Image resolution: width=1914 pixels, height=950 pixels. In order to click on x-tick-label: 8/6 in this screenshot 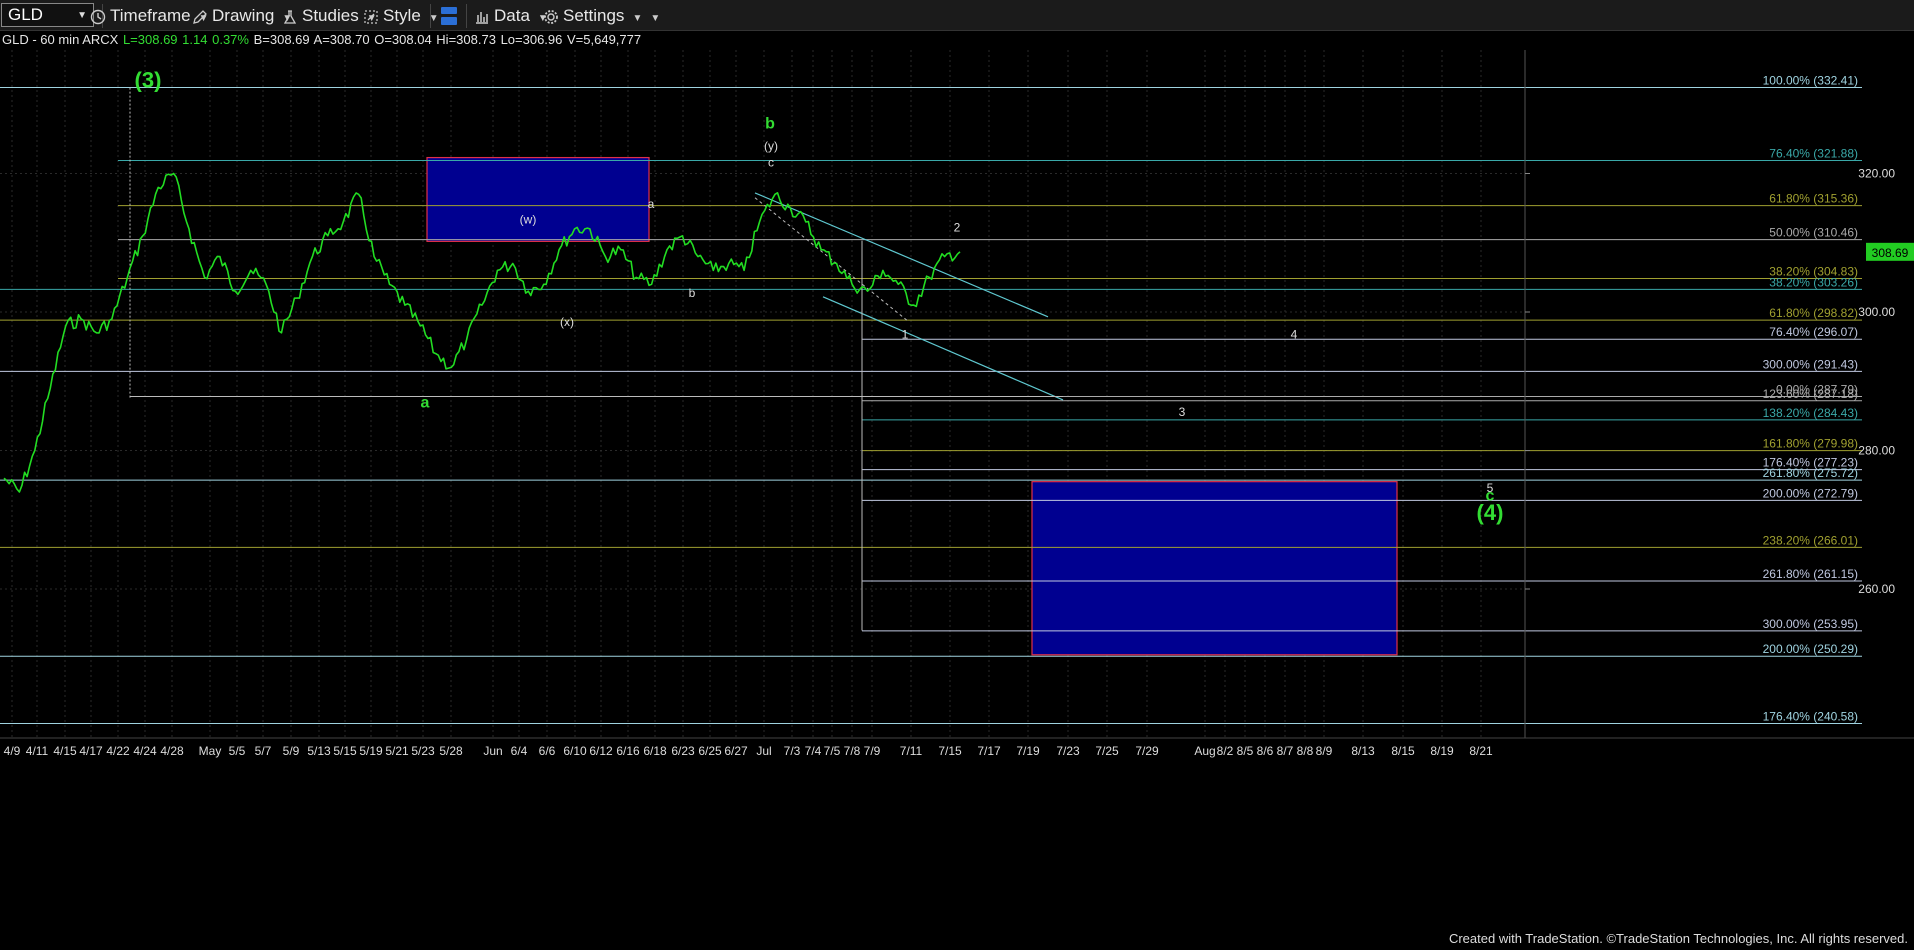, I will do `click(1265, 751)`.